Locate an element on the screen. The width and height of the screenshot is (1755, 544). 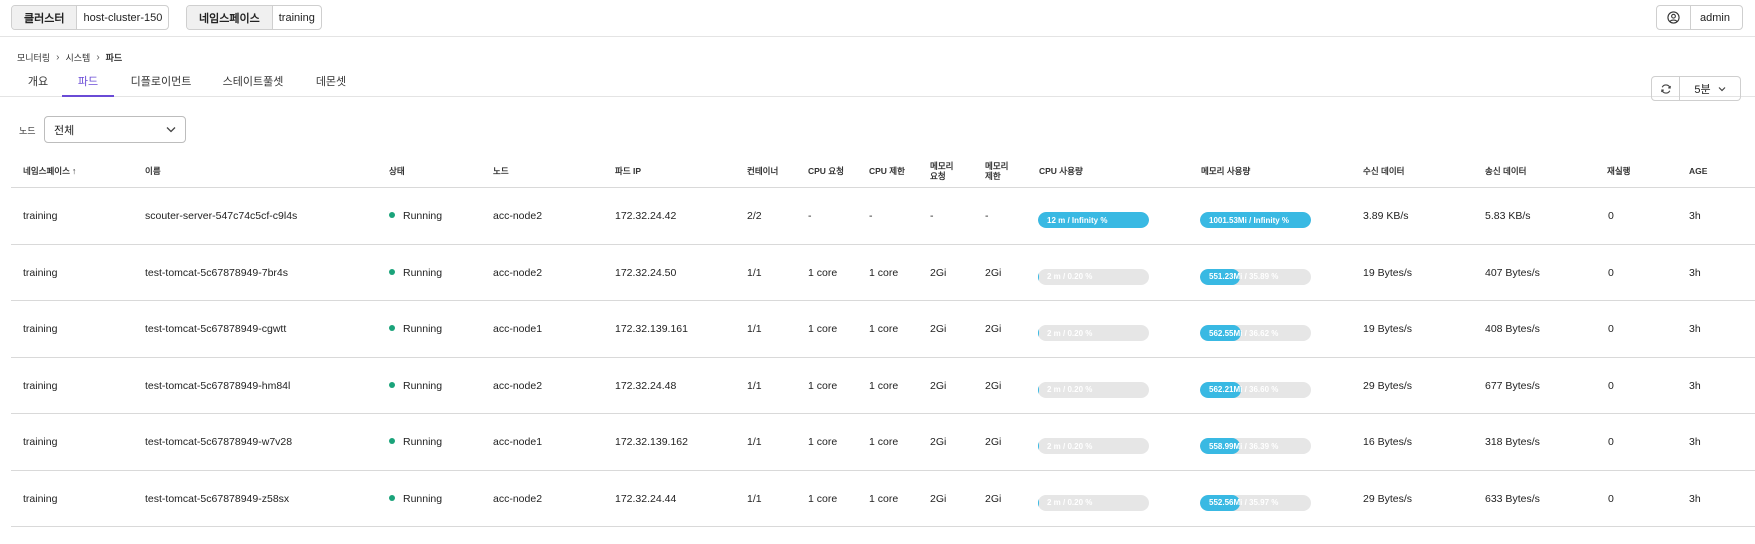
cell-pod-ip: 172.32.24.48 is located at coordinates (646, 385).